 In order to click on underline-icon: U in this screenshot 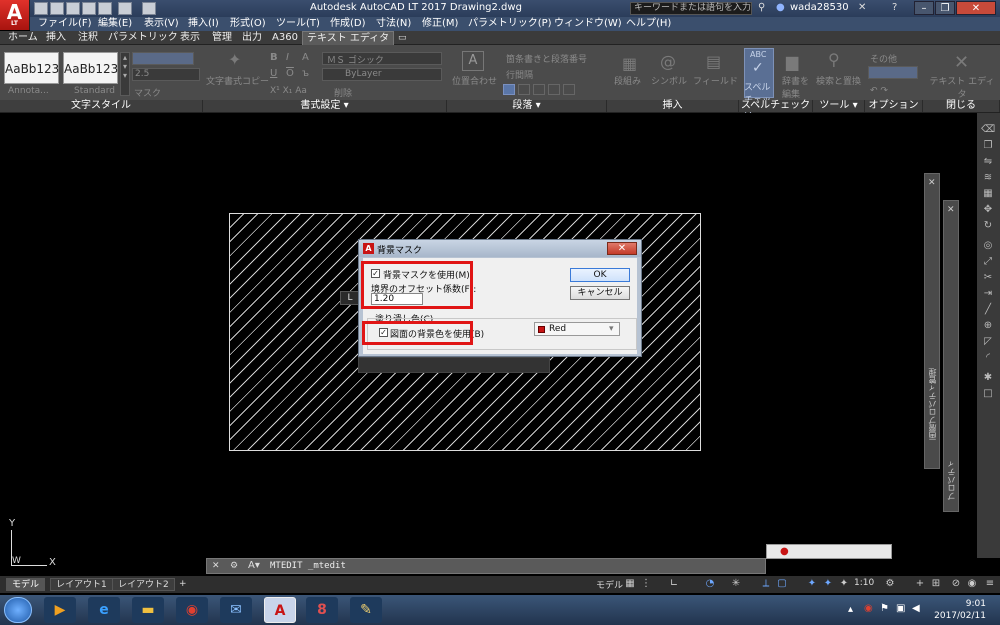, I will do `click(273, 73)`.